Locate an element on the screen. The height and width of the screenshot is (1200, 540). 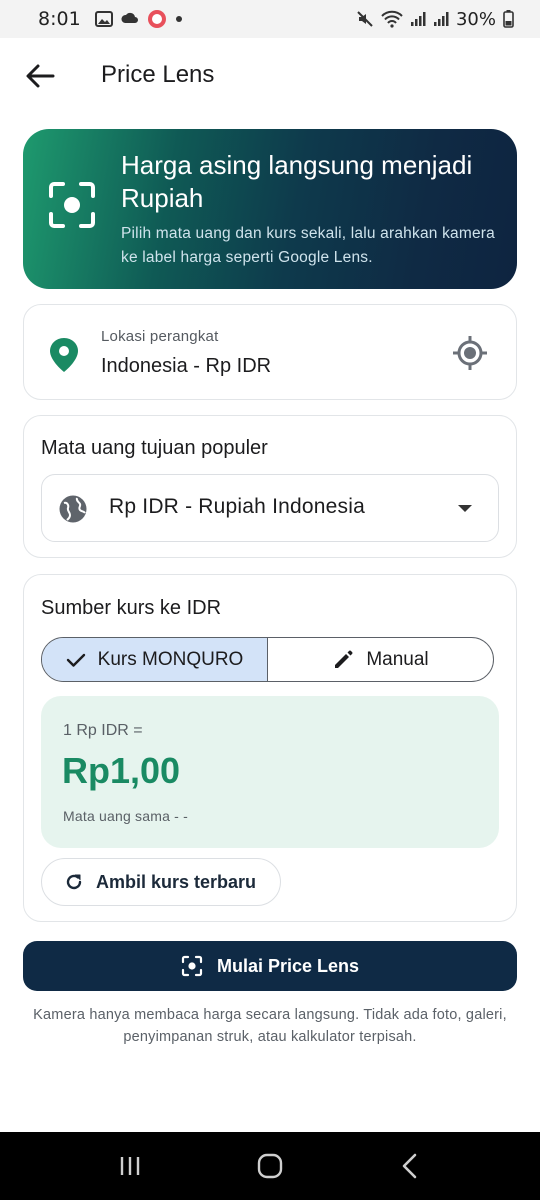
chevron-left-icon is located at coordinates (409, 1166).